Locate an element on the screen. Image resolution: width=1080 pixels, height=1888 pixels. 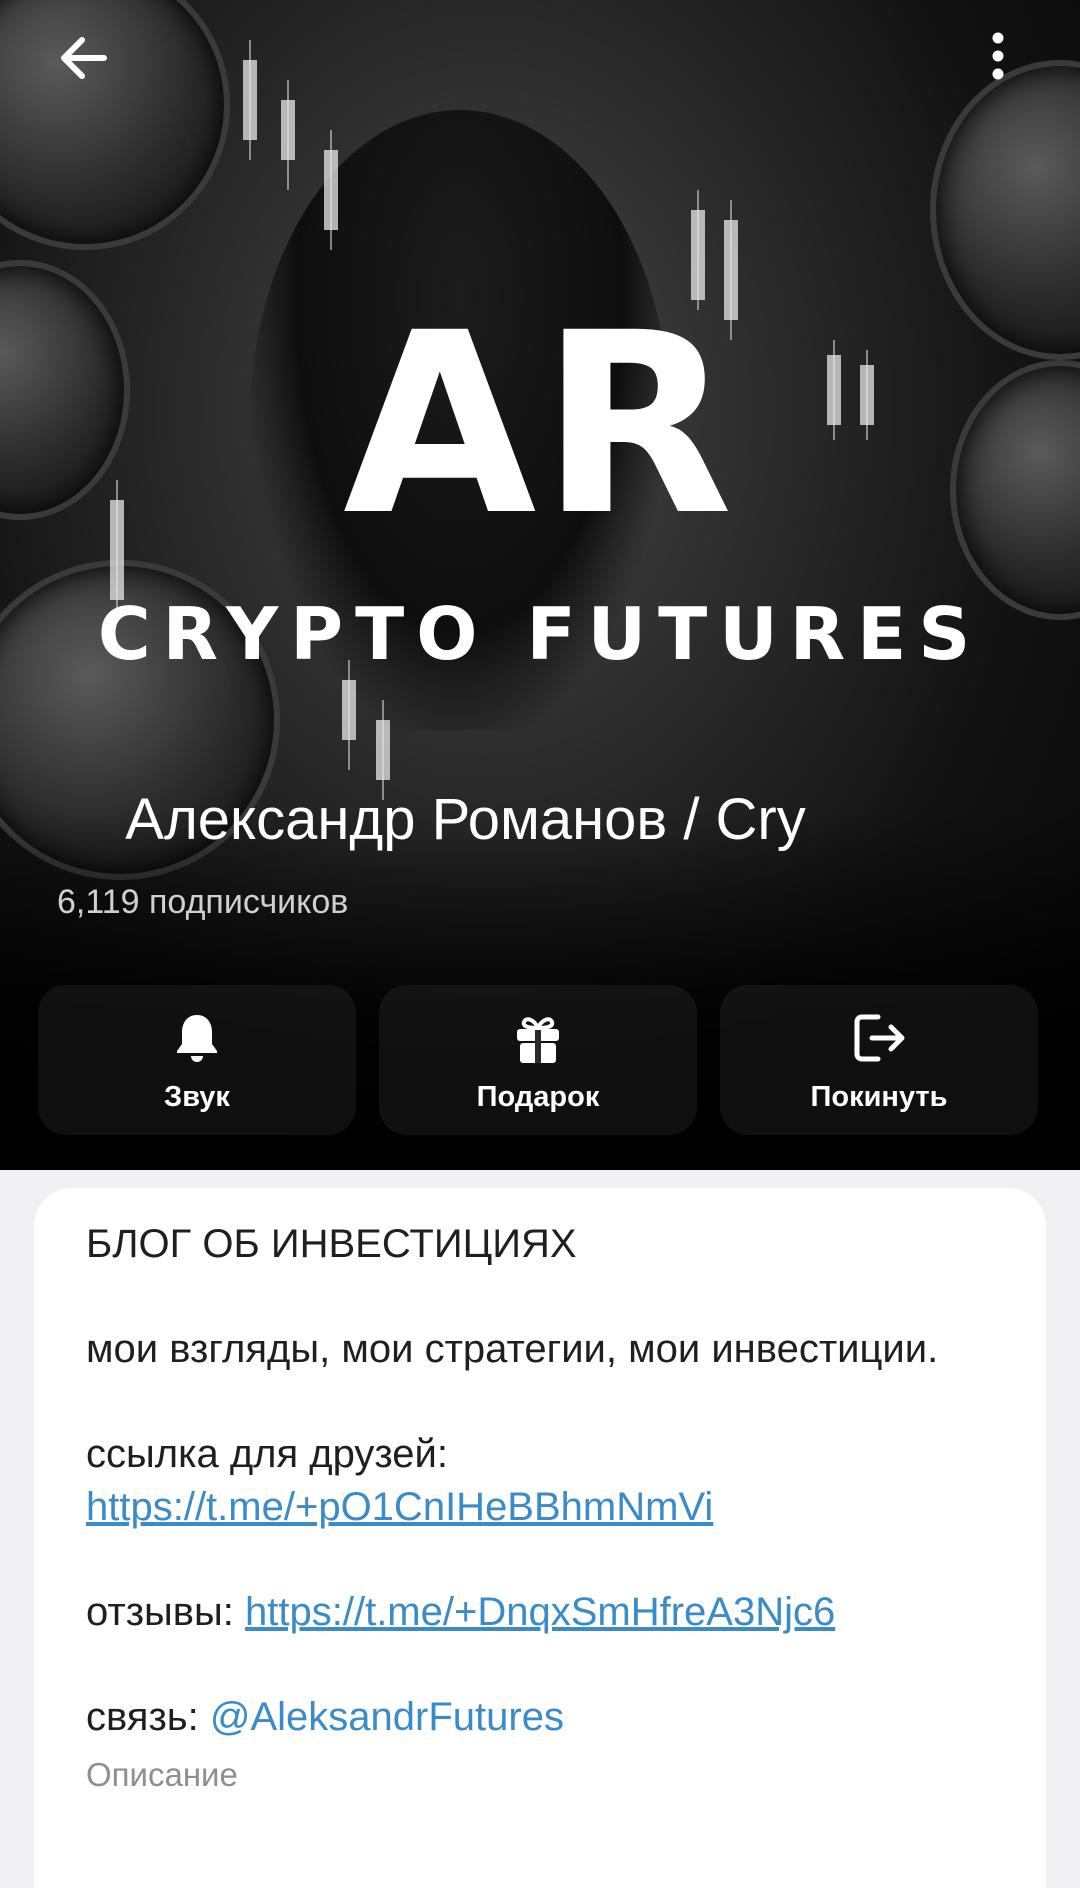
reviews-label: отзывы: is located at coordinates (166, 1612).